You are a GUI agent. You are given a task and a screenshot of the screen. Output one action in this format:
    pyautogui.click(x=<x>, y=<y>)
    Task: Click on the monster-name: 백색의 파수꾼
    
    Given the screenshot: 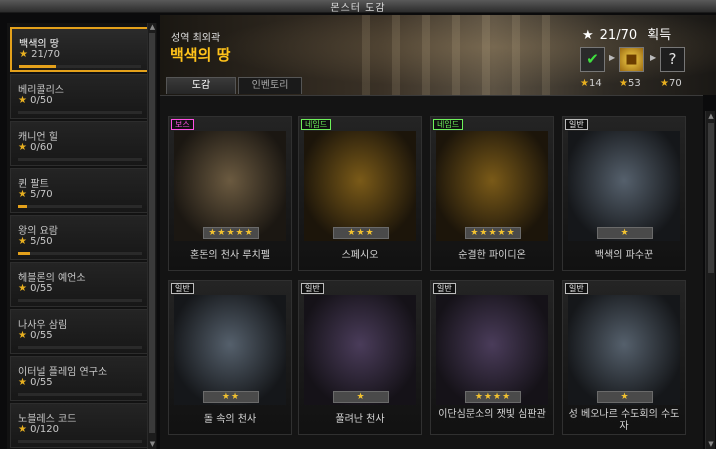 What is the action you would take?
    pyautogui.click(x=624, y=255)
    